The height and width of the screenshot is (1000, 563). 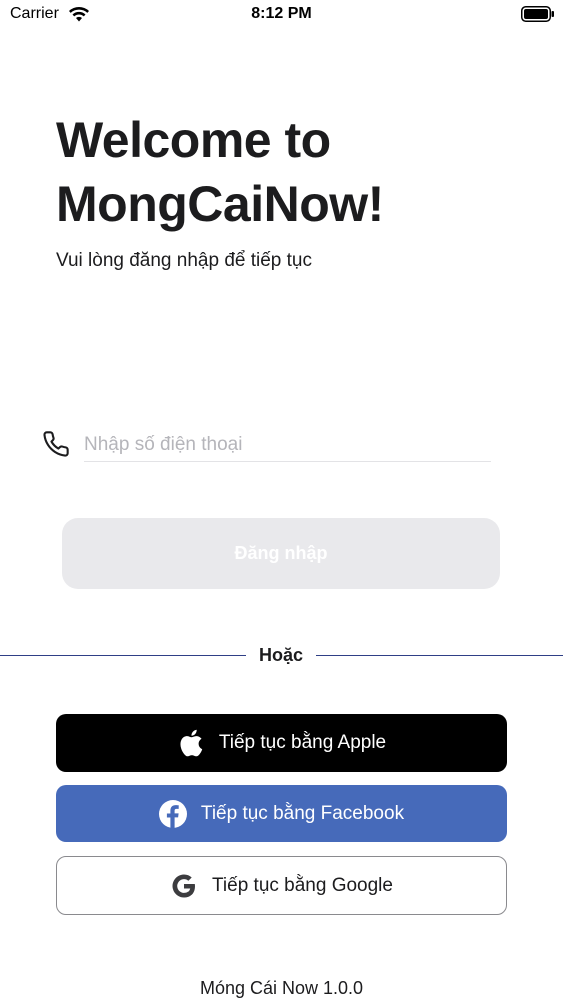 I want to click on phone-icon, so click(x=56, y=444).